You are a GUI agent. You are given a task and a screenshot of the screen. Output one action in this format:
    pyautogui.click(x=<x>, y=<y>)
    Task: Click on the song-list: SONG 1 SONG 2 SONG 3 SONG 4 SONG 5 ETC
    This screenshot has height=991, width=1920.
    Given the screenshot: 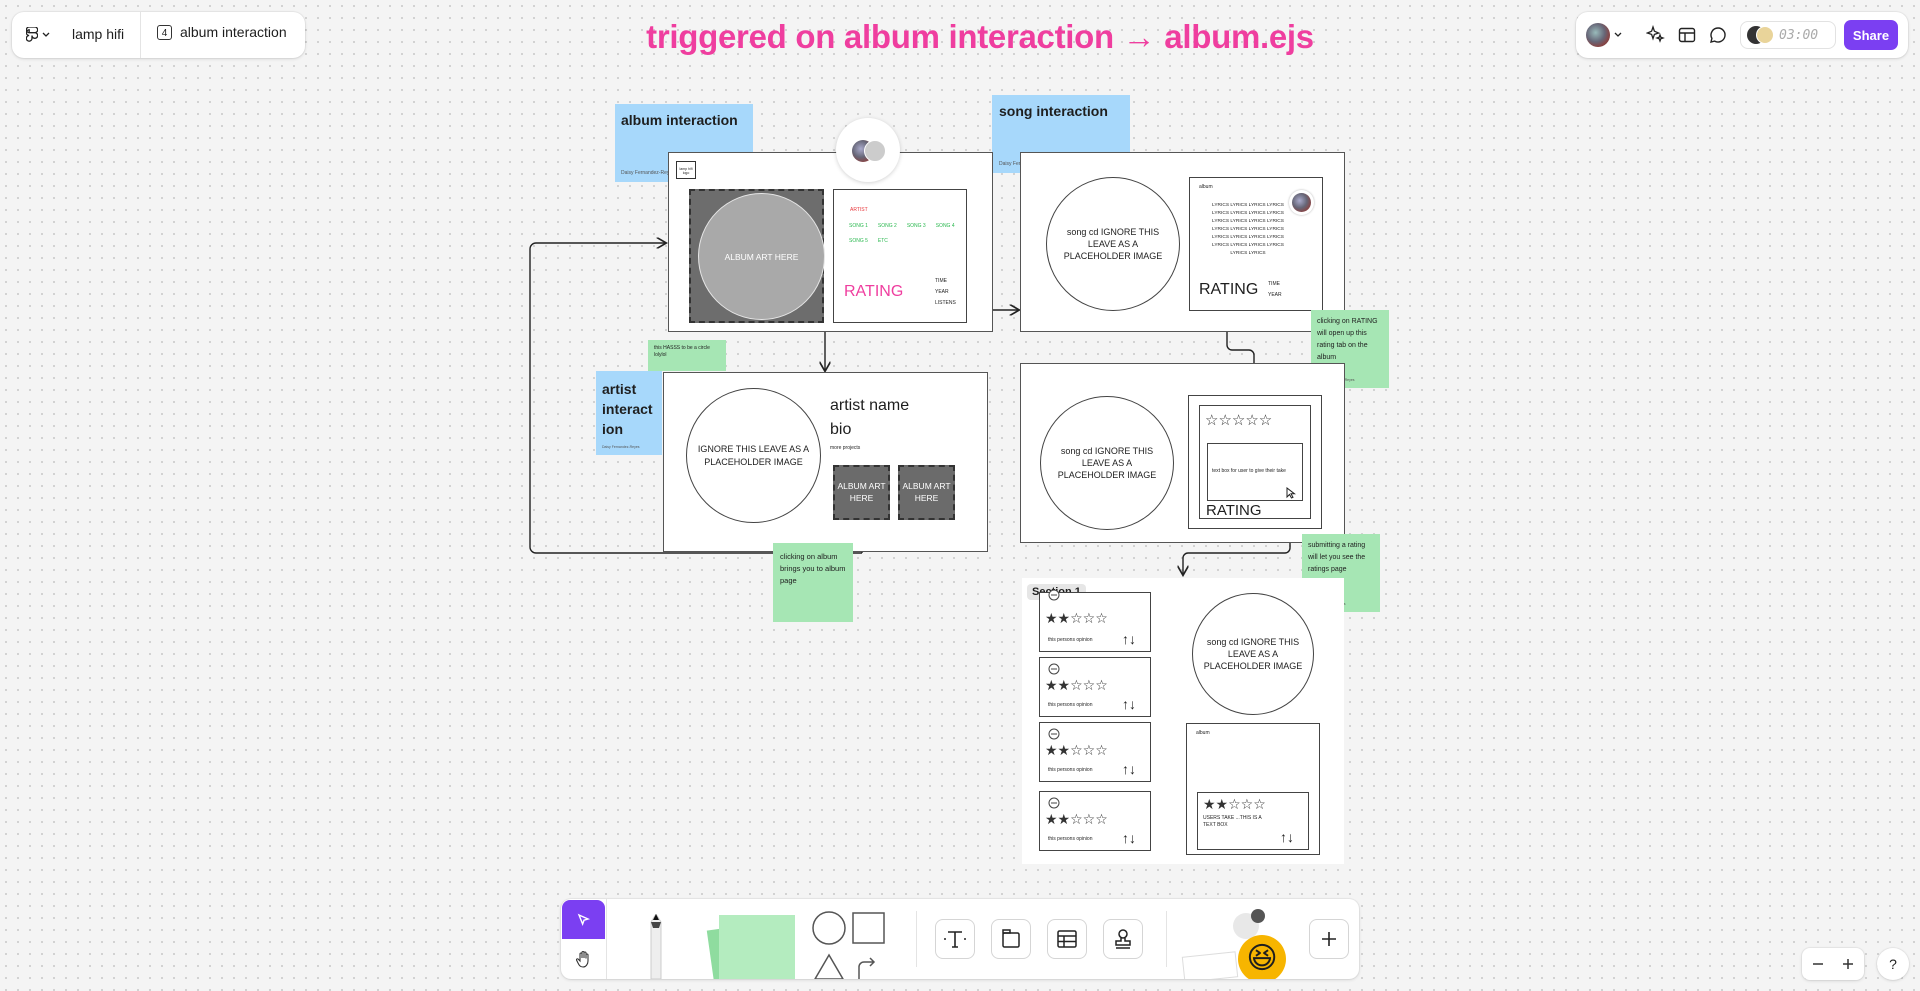 What is the action you would take?
    pyautogui.click(x=904, y=233)
    